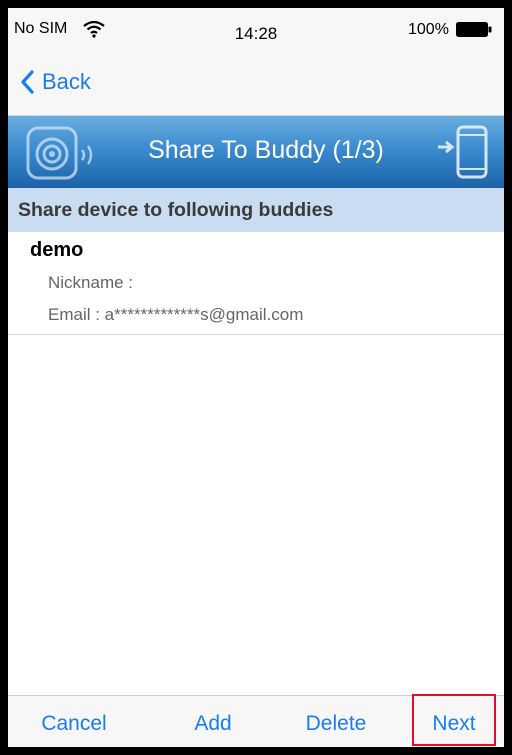 This screenshot has width=512, height=755. What do you see at coordinates (176, 314) in the screenshot?
I see `buddy-email: Email : a*************s@gmail.com` at bounding box center [176, 314].